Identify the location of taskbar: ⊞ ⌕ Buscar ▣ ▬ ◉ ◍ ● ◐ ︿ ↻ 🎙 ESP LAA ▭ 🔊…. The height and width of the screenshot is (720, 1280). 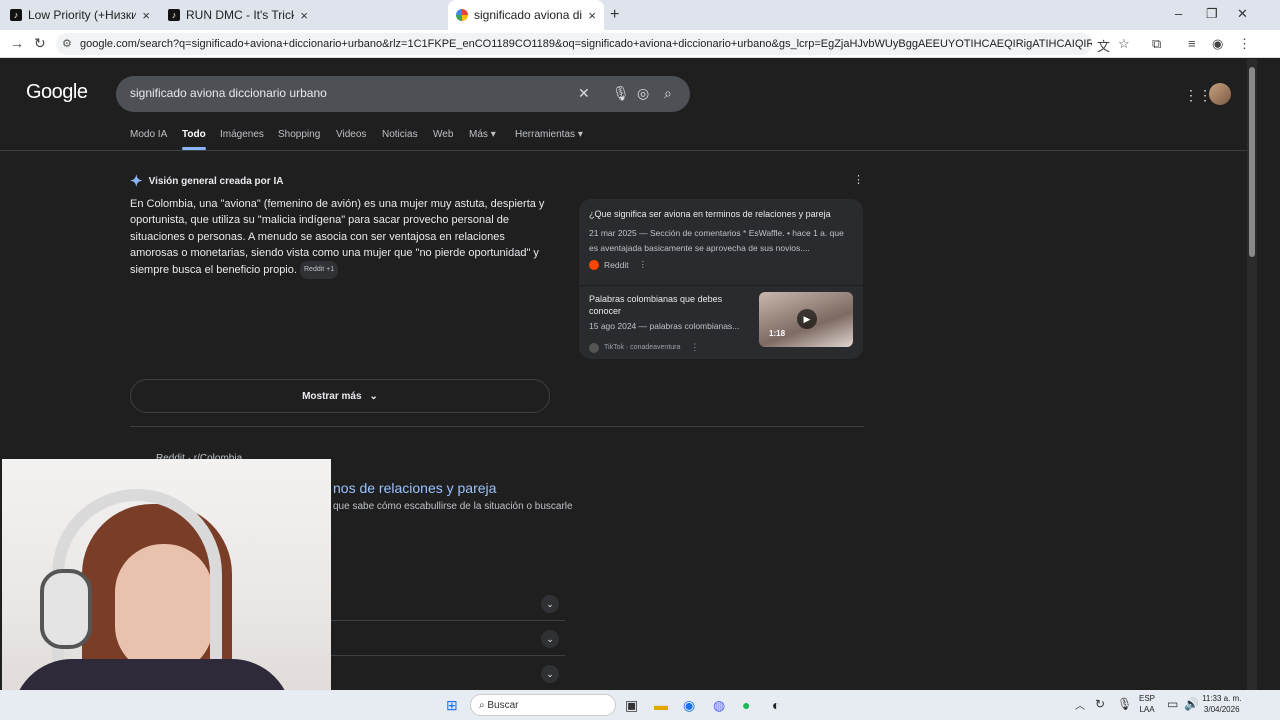
(640, 705).